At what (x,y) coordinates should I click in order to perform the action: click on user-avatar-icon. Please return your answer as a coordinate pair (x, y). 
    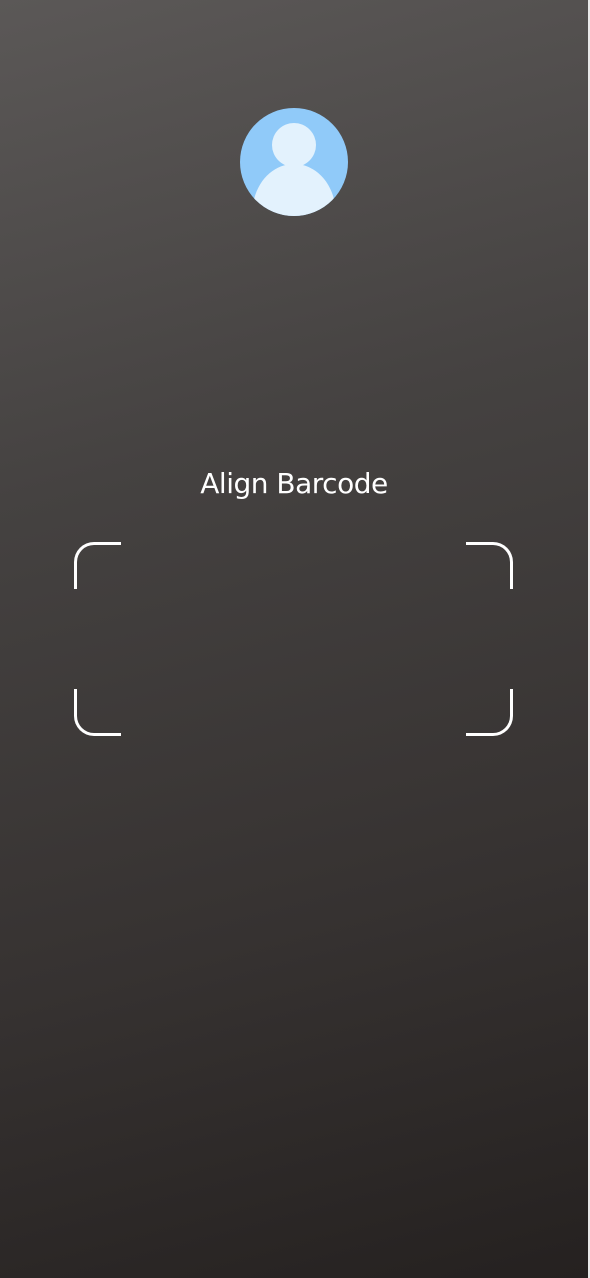
    Looking at the image, I should click on (294, 162).